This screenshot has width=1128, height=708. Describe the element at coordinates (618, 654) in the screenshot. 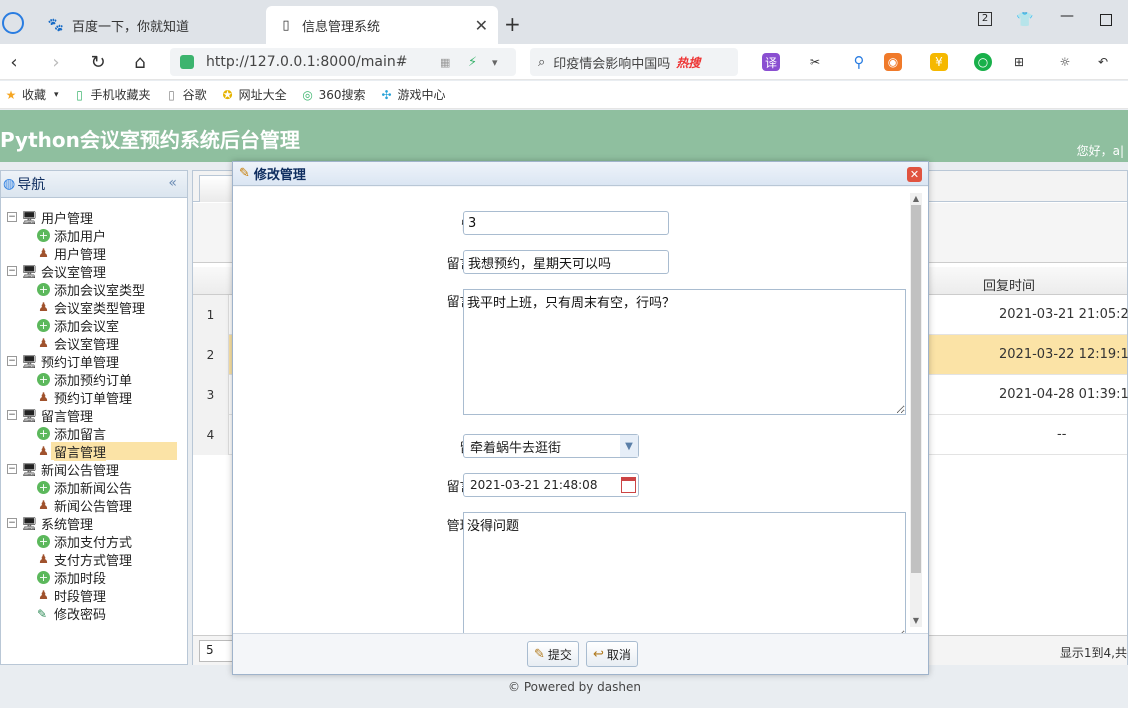

I see `cancel-label: 取消` at that location.